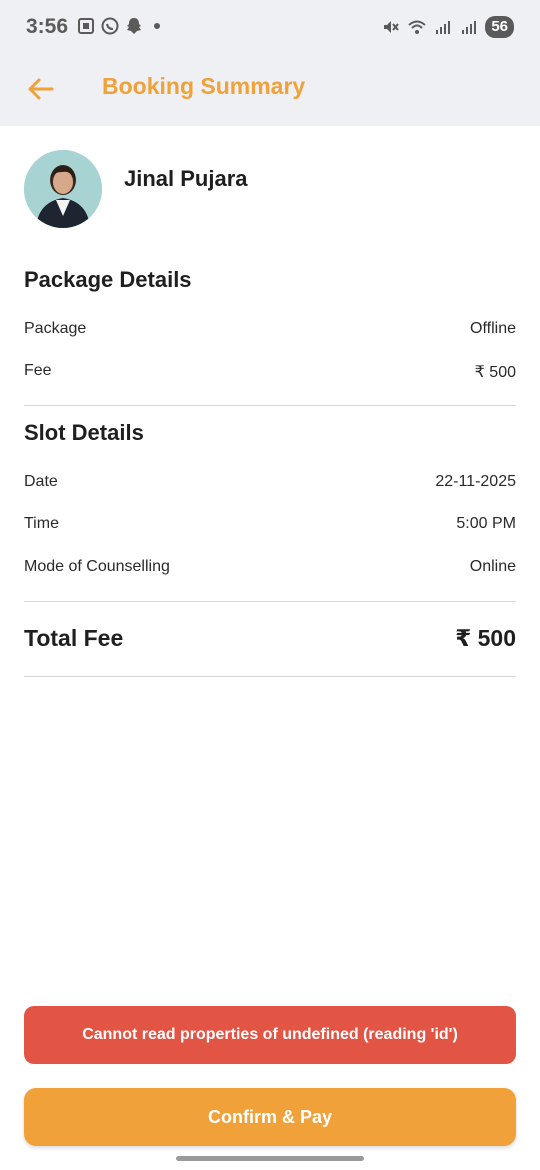  I want to click on screenshot-icon, so click(86, 26).